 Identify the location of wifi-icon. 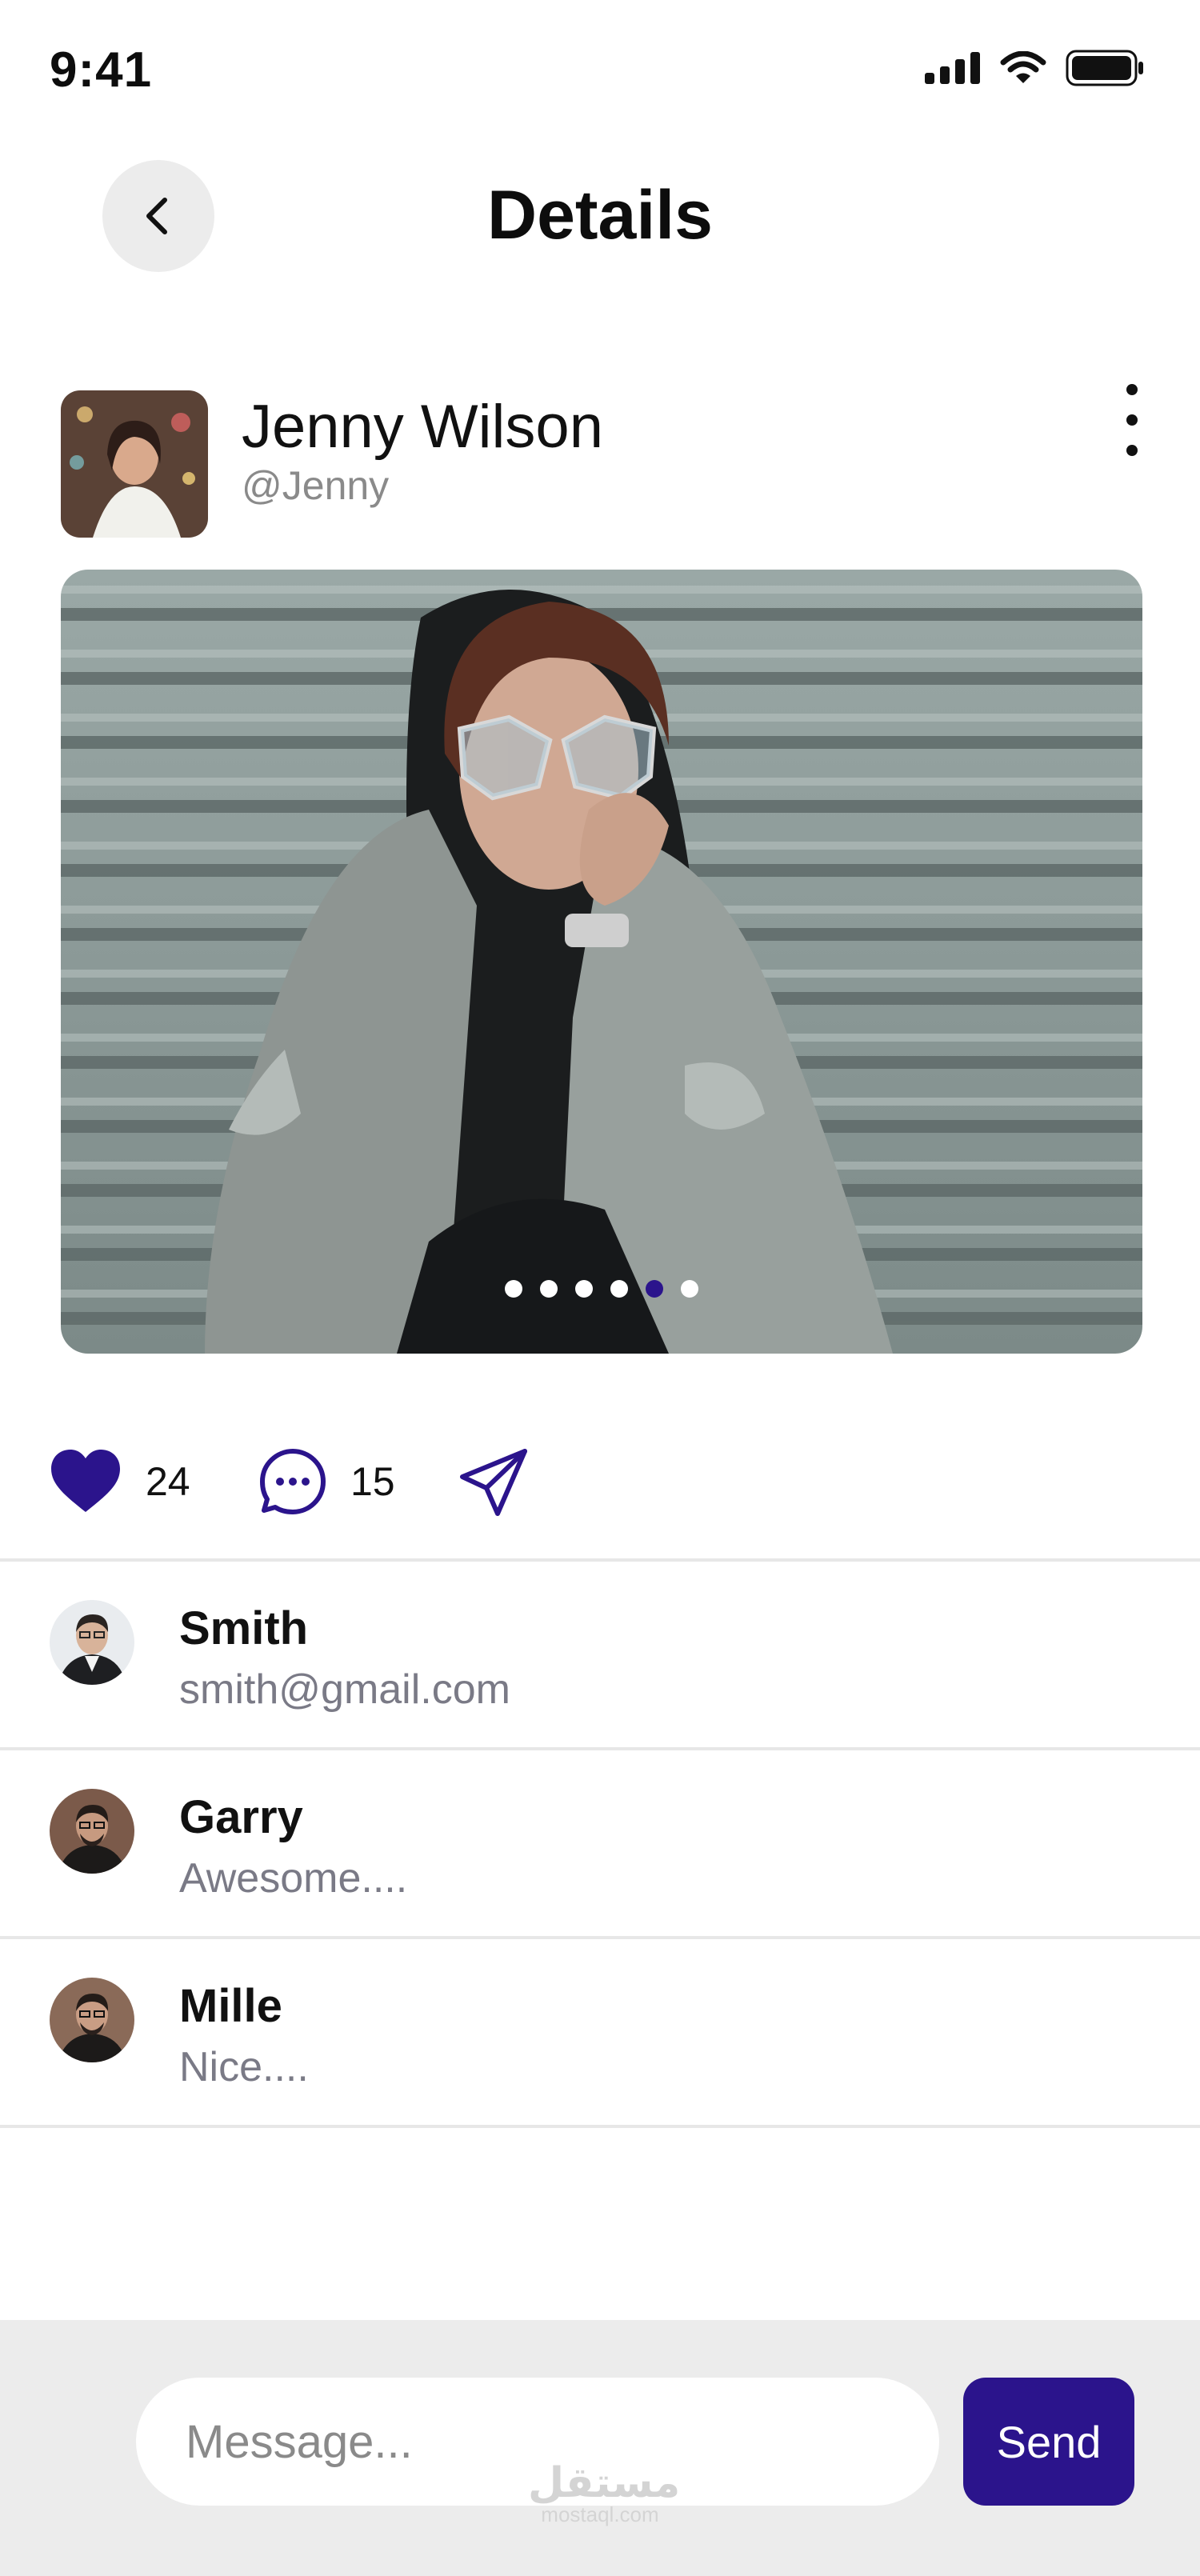
(1023, 67).